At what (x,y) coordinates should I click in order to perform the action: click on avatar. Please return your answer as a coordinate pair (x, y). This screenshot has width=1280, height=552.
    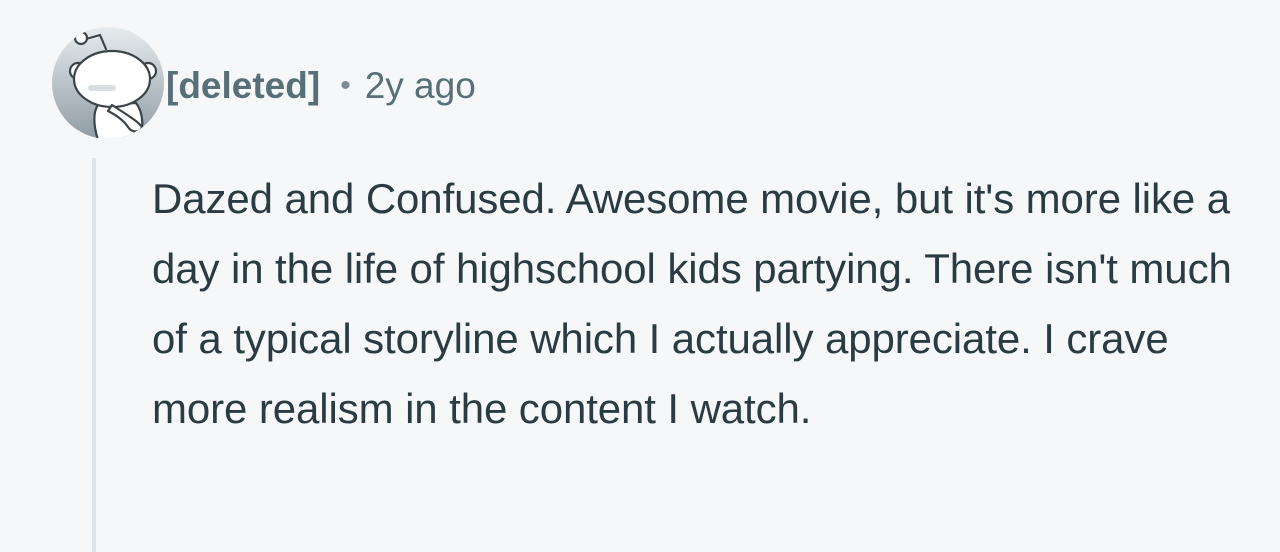
    Looking at the image, I should click on (108, 83).